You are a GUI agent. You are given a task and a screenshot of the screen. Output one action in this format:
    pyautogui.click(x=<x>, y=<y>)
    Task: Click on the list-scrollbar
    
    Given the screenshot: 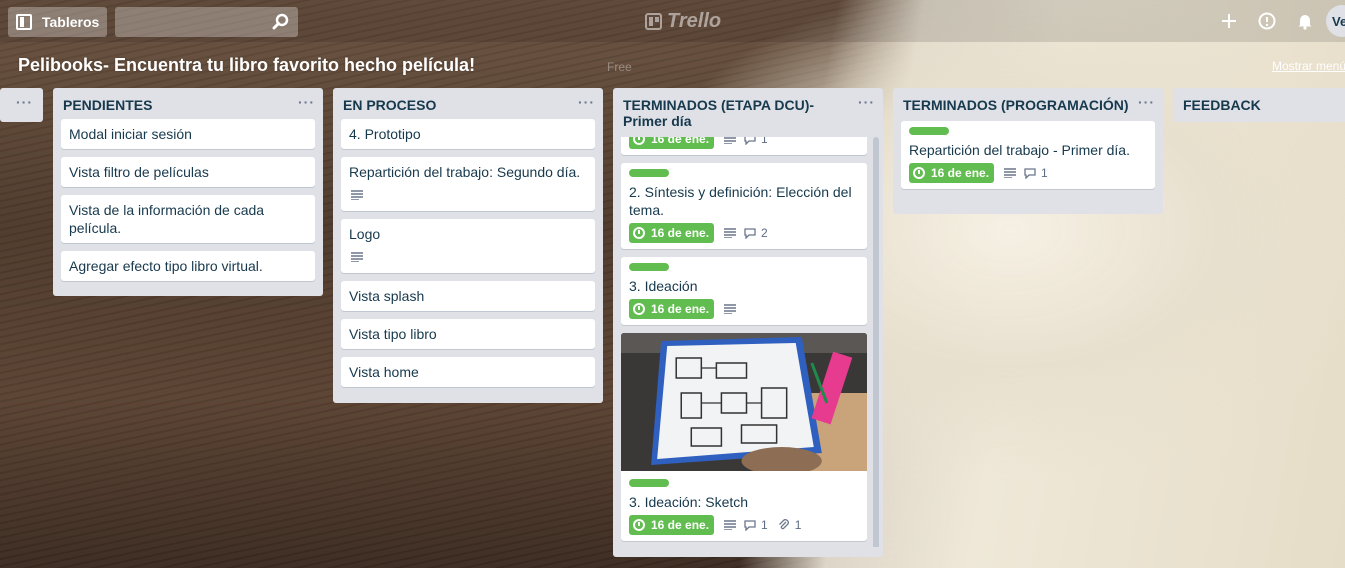 What is the action you would take?
    pyautogui.click(x=876, y=342)
    